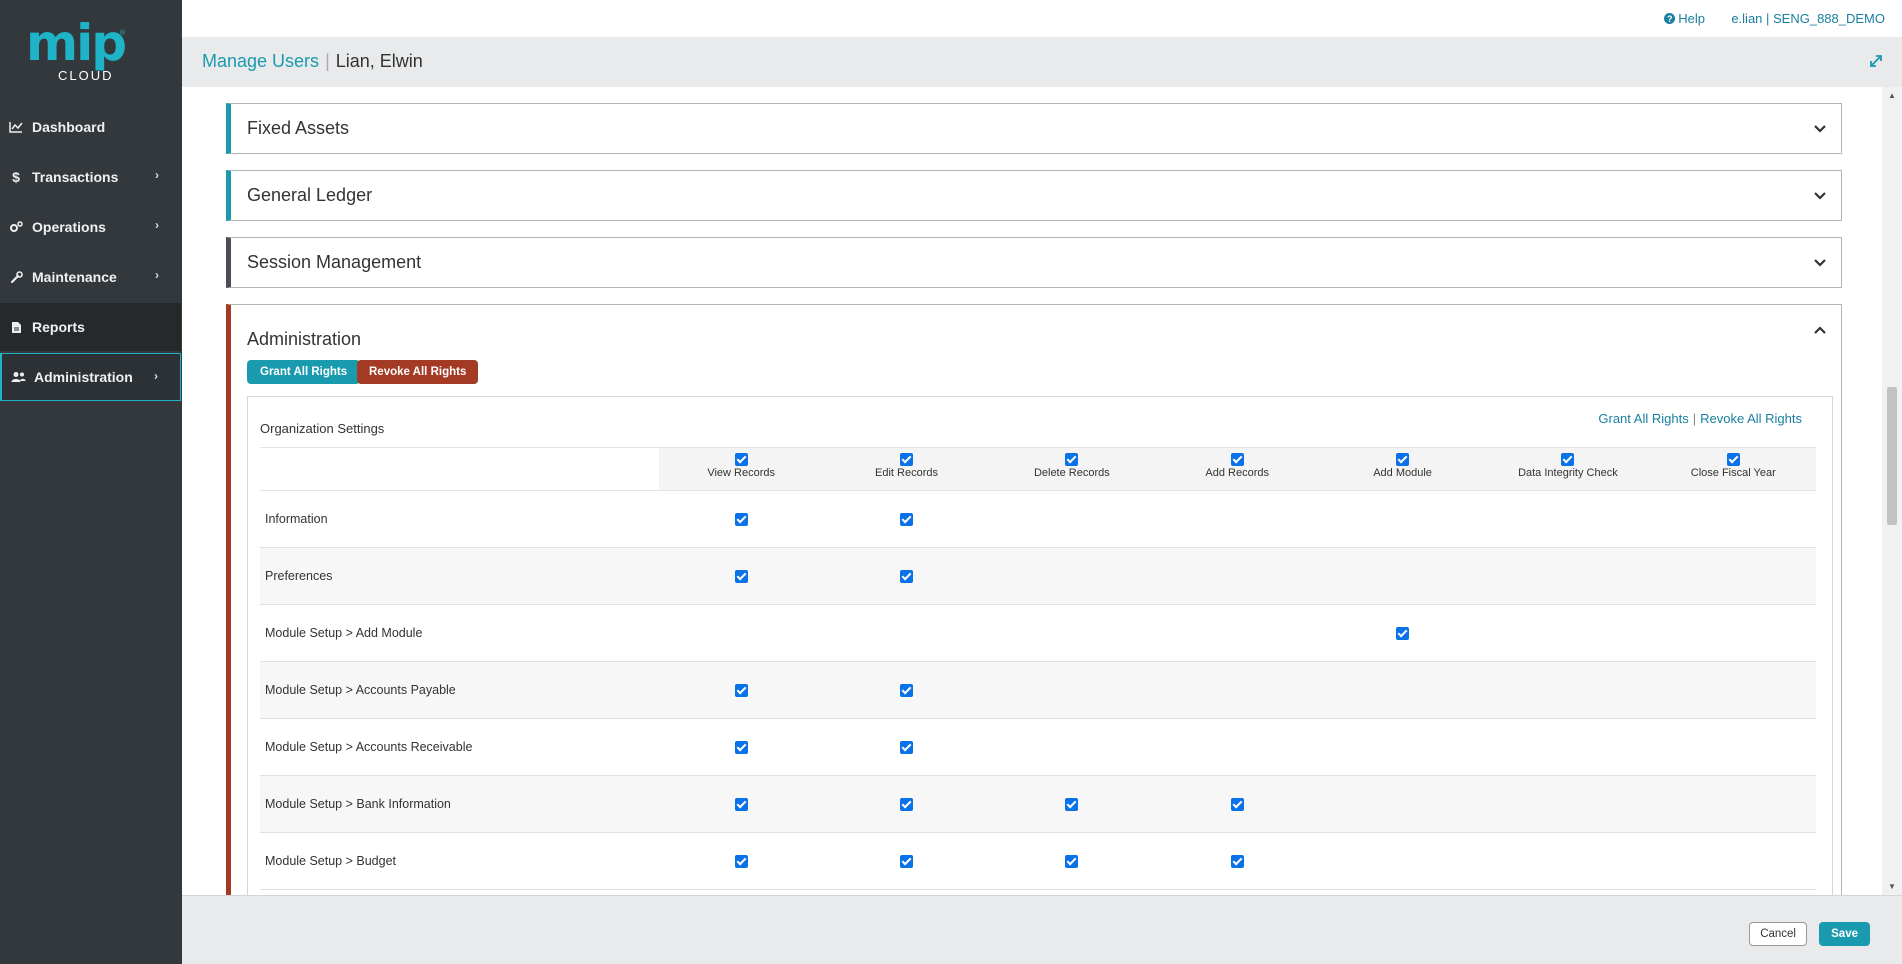 The width and height of the screenshot is (1902, 964). Describe the element at coordinates (18, 377) in the screenshot. I see `users-icon` at that location.